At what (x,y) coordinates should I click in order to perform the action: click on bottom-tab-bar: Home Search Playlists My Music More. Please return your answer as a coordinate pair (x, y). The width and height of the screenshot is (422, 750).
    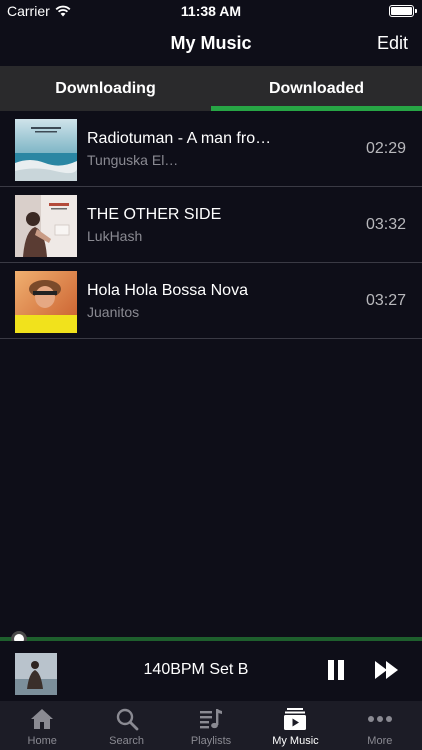
    Looking at the image, I should click on (211, 725).